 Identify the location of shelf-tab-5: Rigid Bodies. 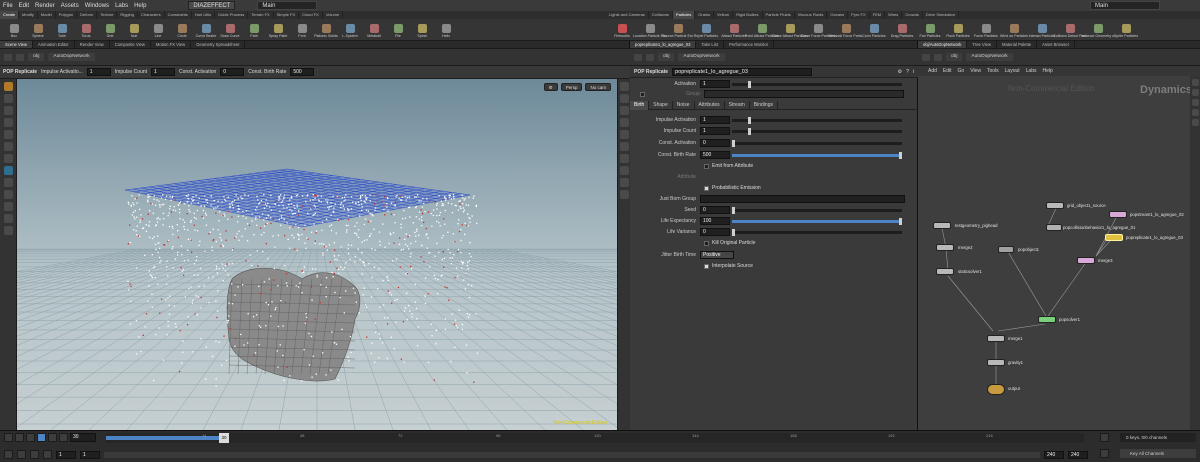
(748, 15).